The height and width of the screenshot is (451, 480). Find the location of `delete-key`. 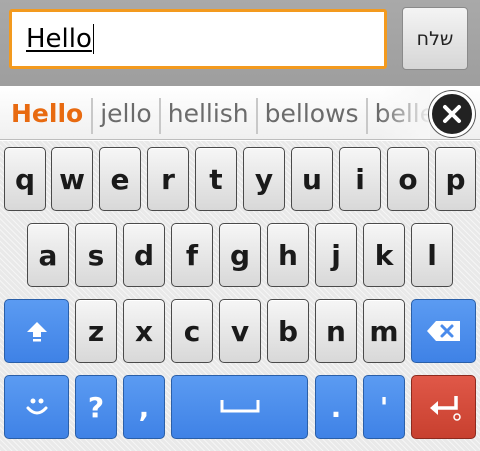

delete-key is located at coordinates (443, 331).